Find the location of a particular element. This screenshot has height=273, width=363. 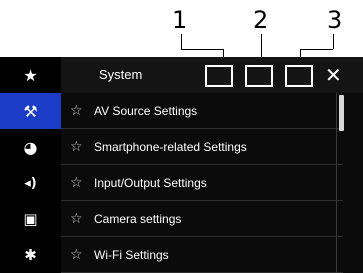

sidebar-item-bluetooth: ✱ is located at coordinates (30, 255).